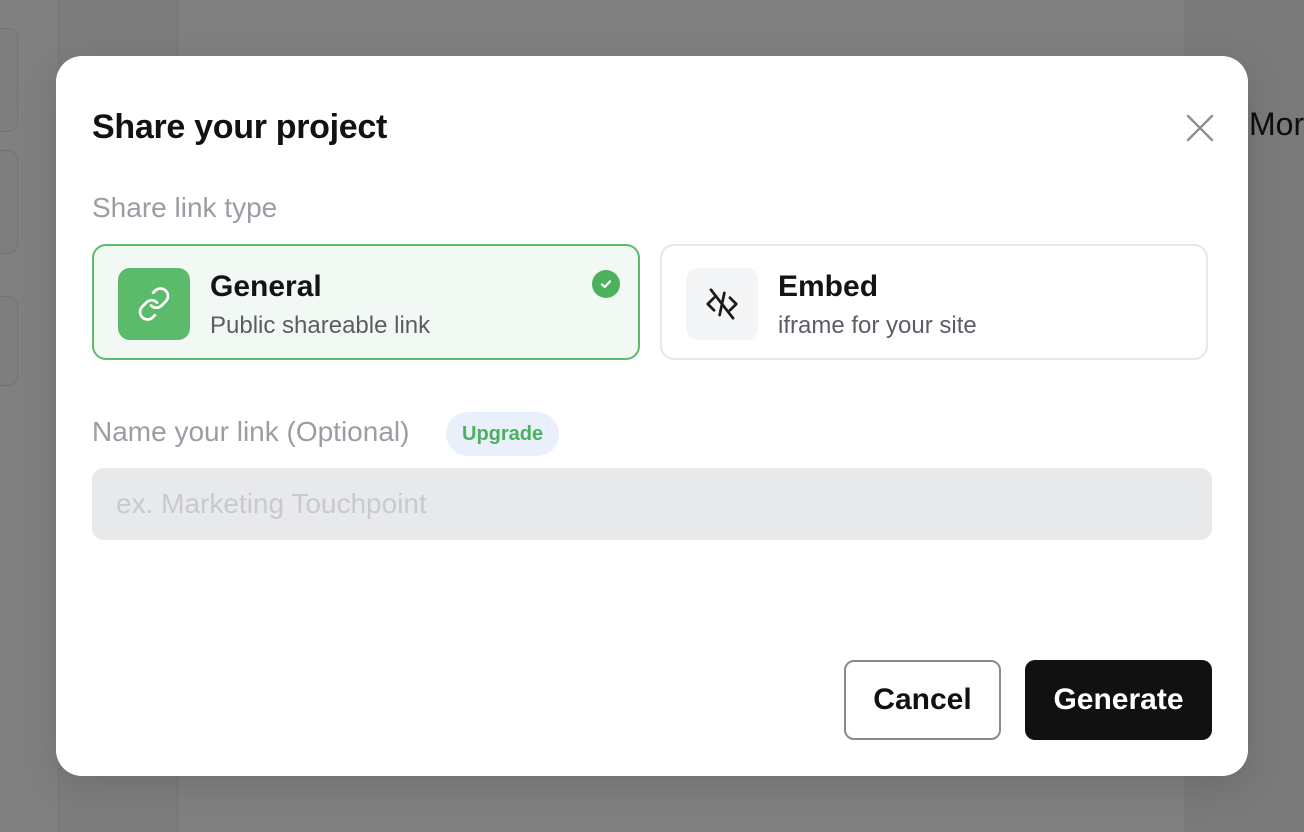 This screenshot has width=1304, height=832. What do you see at coordinates (1276, 124) in the screenshot?
I see `background-more-text: Mor` at bounding box center [1276, 124].